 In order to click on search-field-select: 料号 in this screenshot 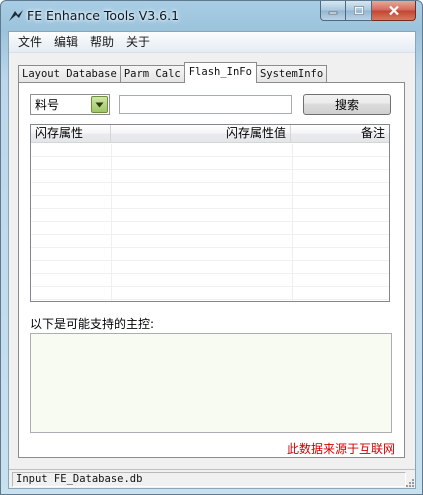, I will do `click(70, 104)`.